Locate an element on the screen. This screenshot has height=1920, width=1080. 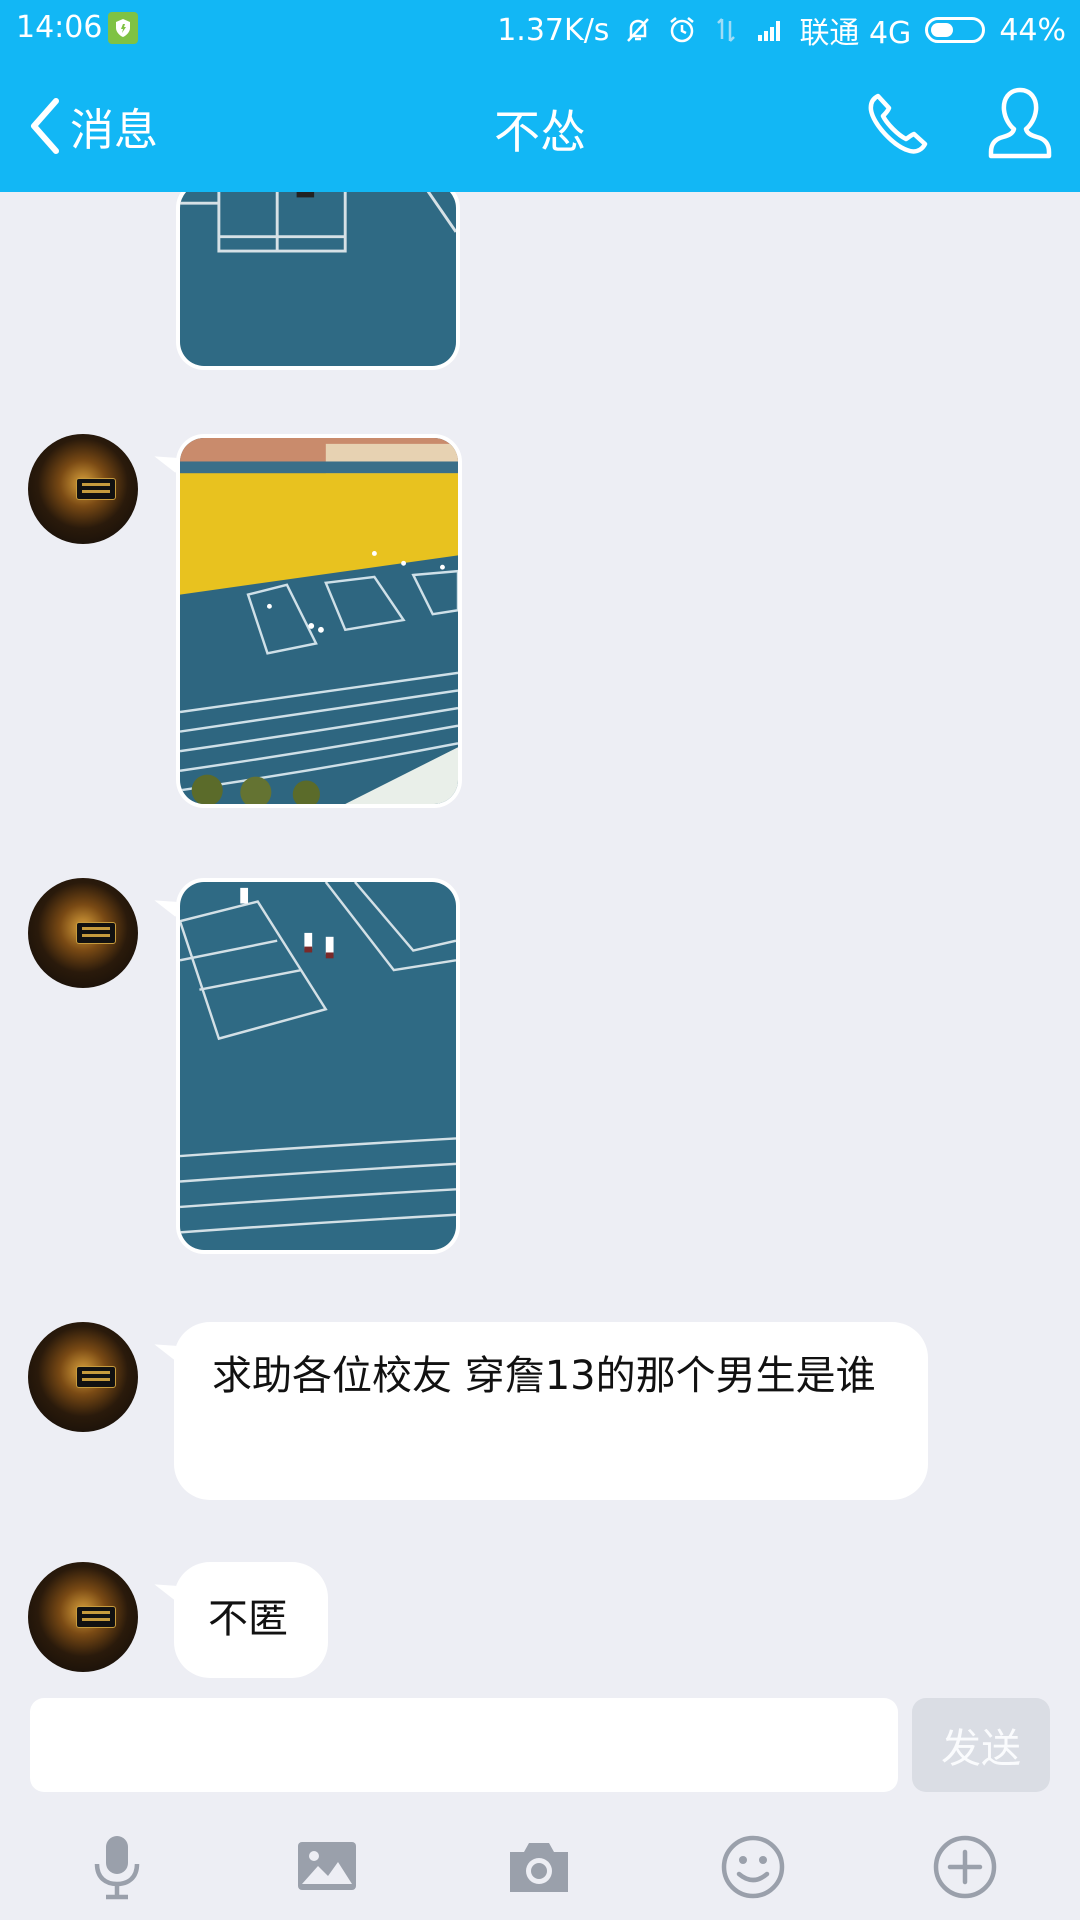
status-bar: 14:06 1.37K/s 联通 4G 44% is located at coordinates (540, 28).